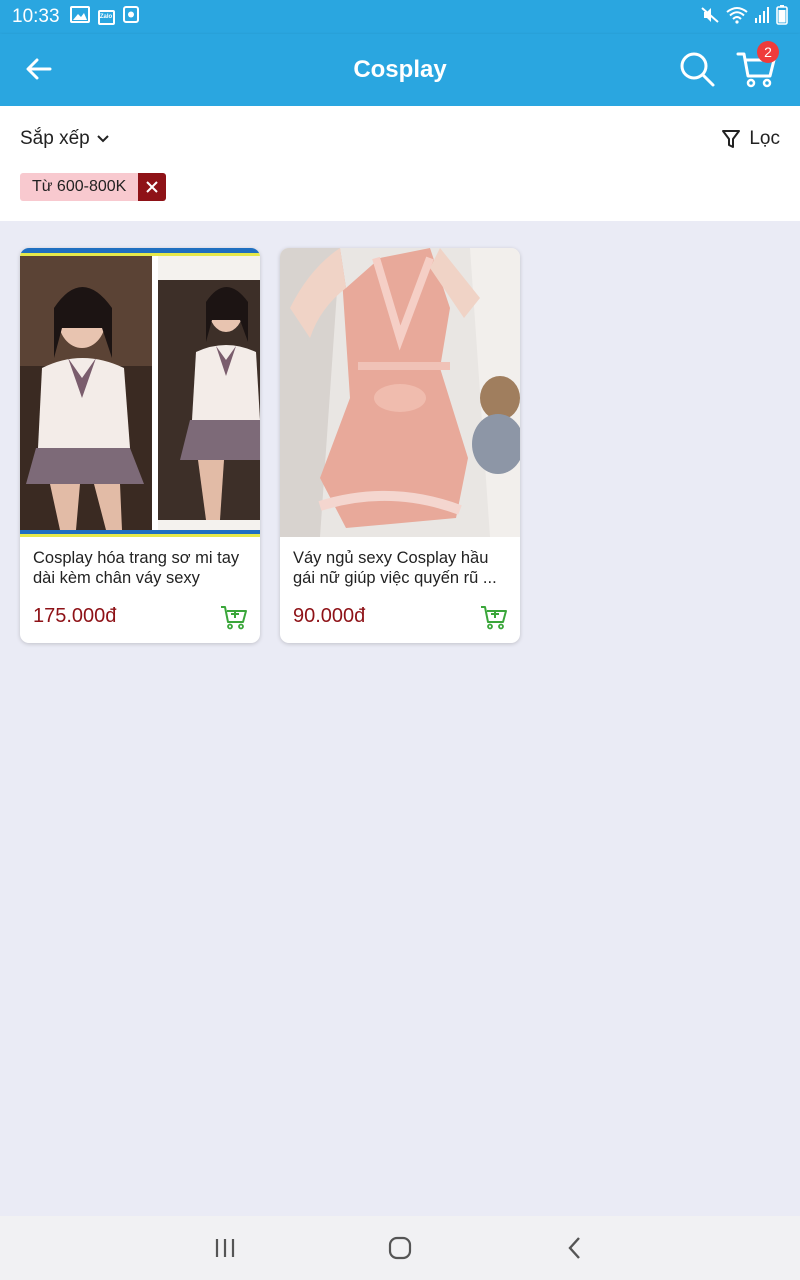 Image resolution: width=800 pixels, height=1280 pixels. I want to click on recent-apps-icon, so click(225, 1248).